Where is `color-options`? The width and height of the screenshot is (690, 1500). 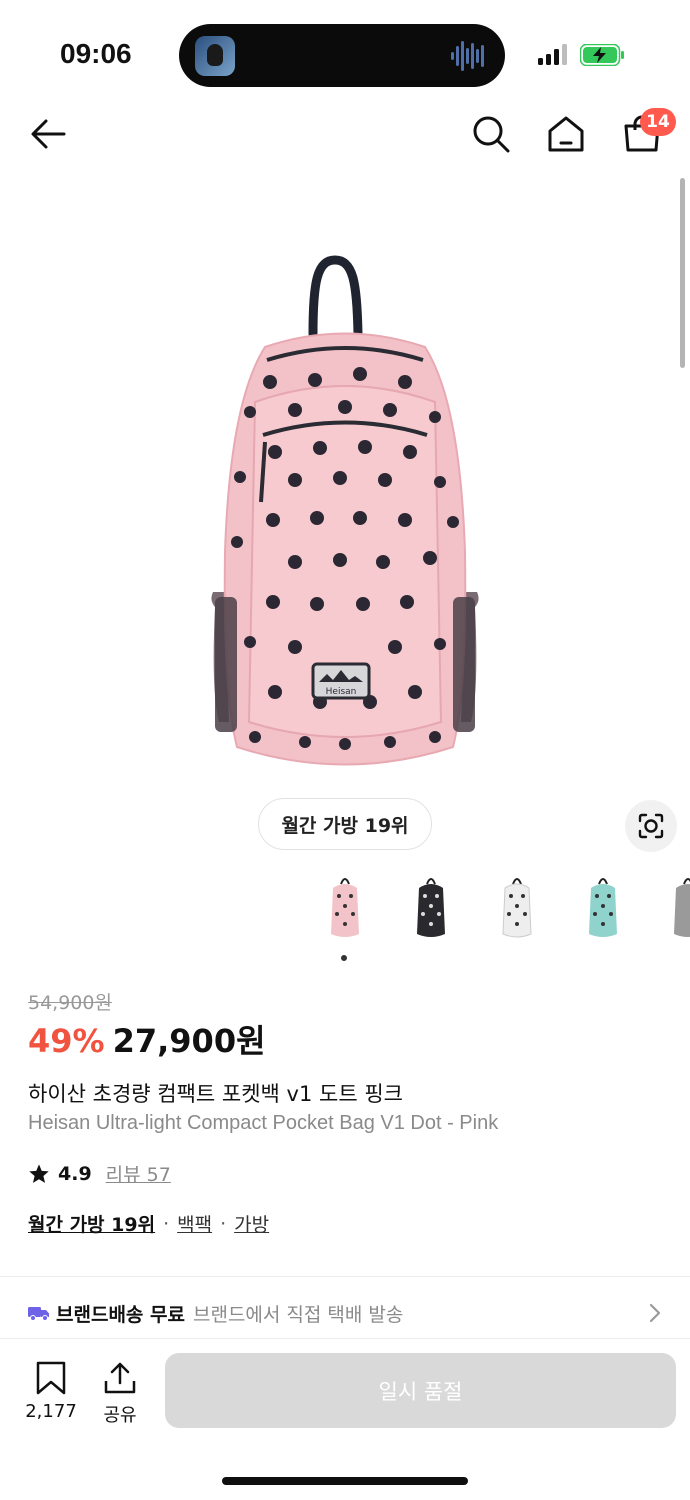 color-options is located at coordinates (345, 909).